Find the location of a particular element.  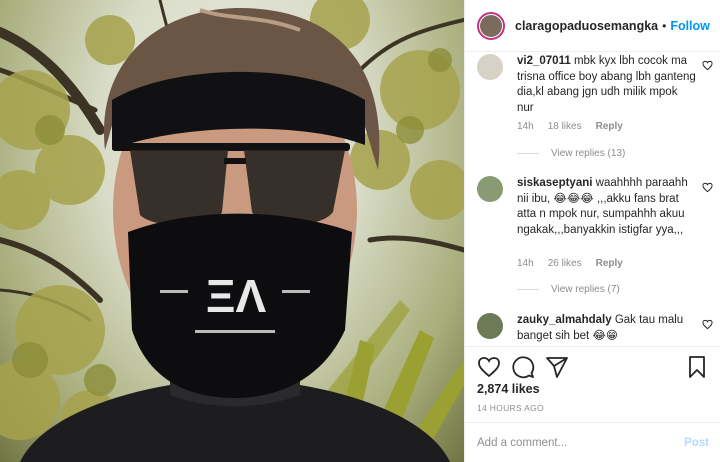

post-header: claragopaduosemangka • Follow is located at coordinates (592, 26).